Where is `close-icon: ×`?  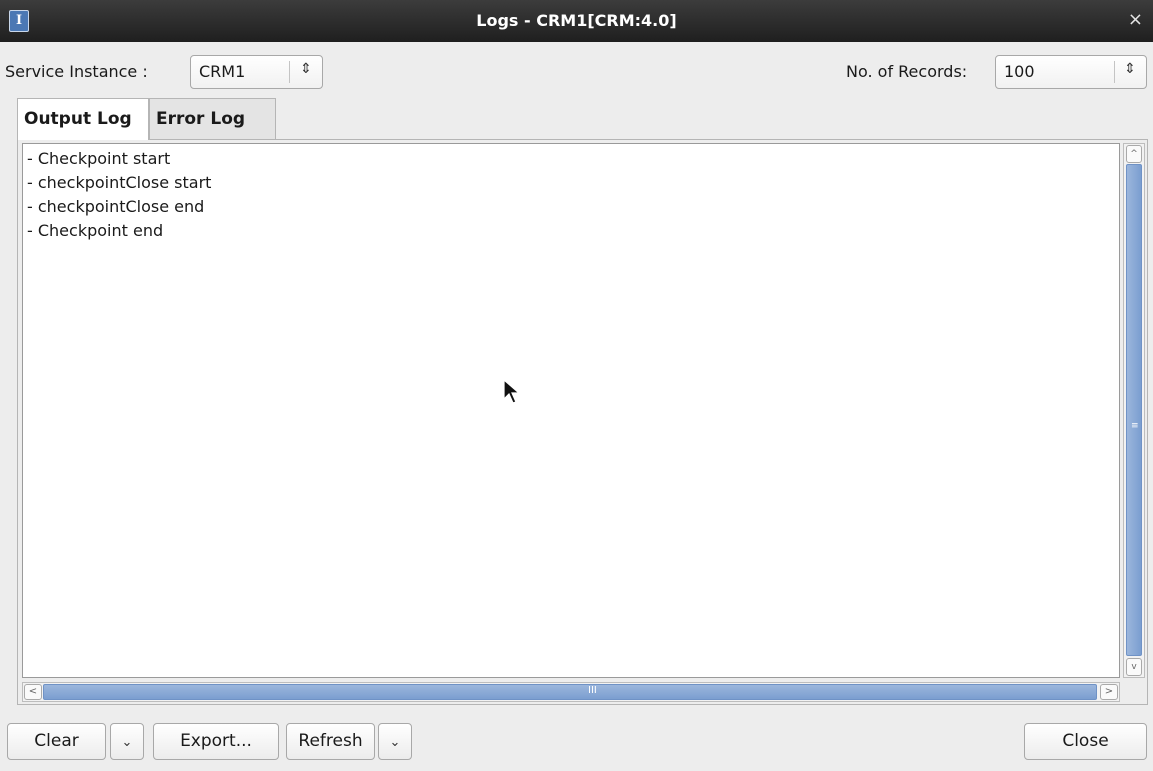
close-icon: × is located at coordinates (1135, 19).